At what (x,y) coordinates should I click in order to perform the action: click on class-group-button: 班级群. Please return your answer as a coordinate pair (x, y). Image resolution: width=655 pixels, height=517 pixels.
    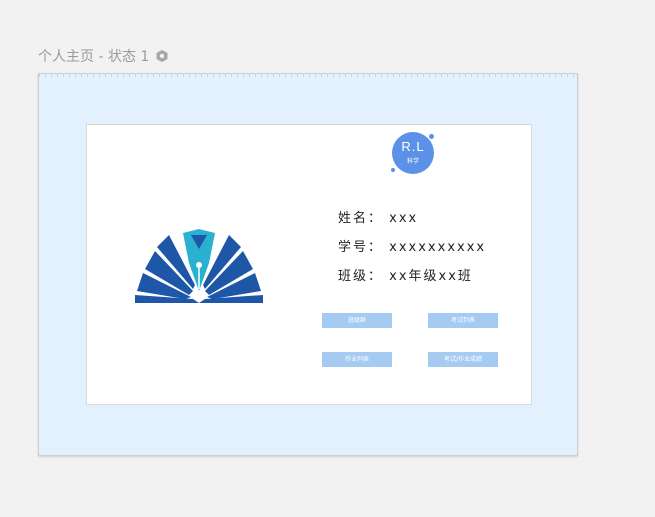
    Looking at the image, I should click on (357, 320).